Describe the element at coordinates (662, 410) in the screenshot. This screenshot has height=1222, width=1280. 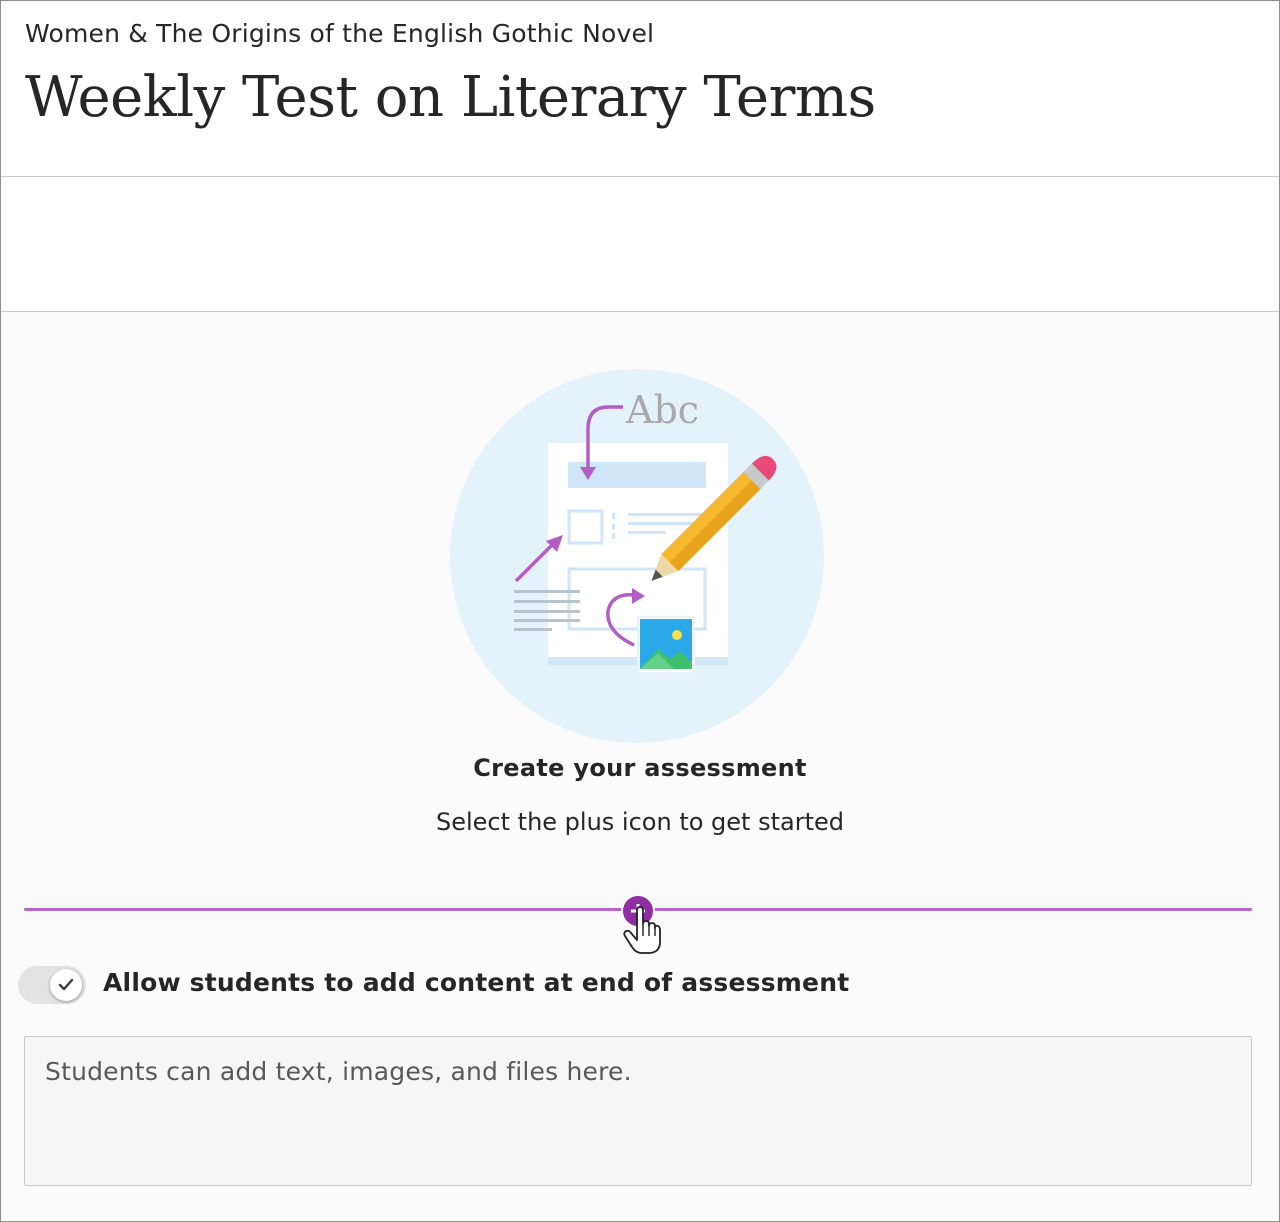
I see `abc-label: Abc` at that location.